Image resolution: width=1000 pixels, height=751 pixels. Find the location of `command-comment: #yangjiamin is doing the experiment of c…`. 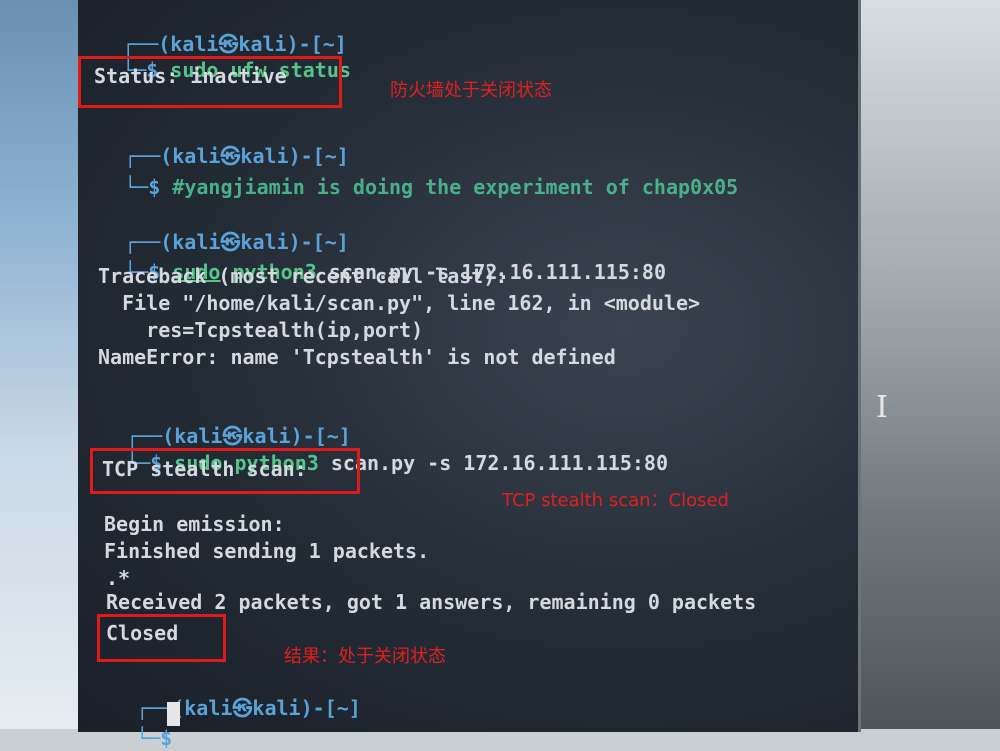

command-comment: #yangjiamin is doing the experiment of c… is located at coordinates (455, 187).